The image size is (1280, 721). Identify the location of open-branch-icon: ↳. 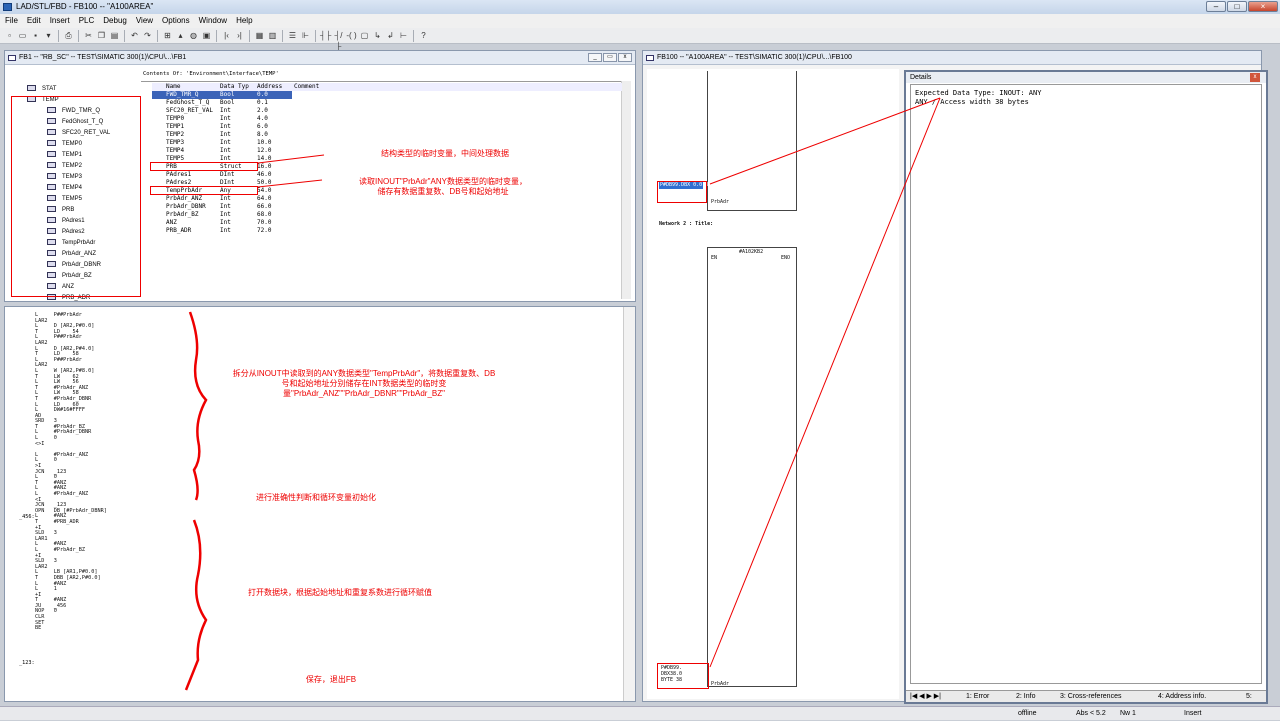
(377, 35).